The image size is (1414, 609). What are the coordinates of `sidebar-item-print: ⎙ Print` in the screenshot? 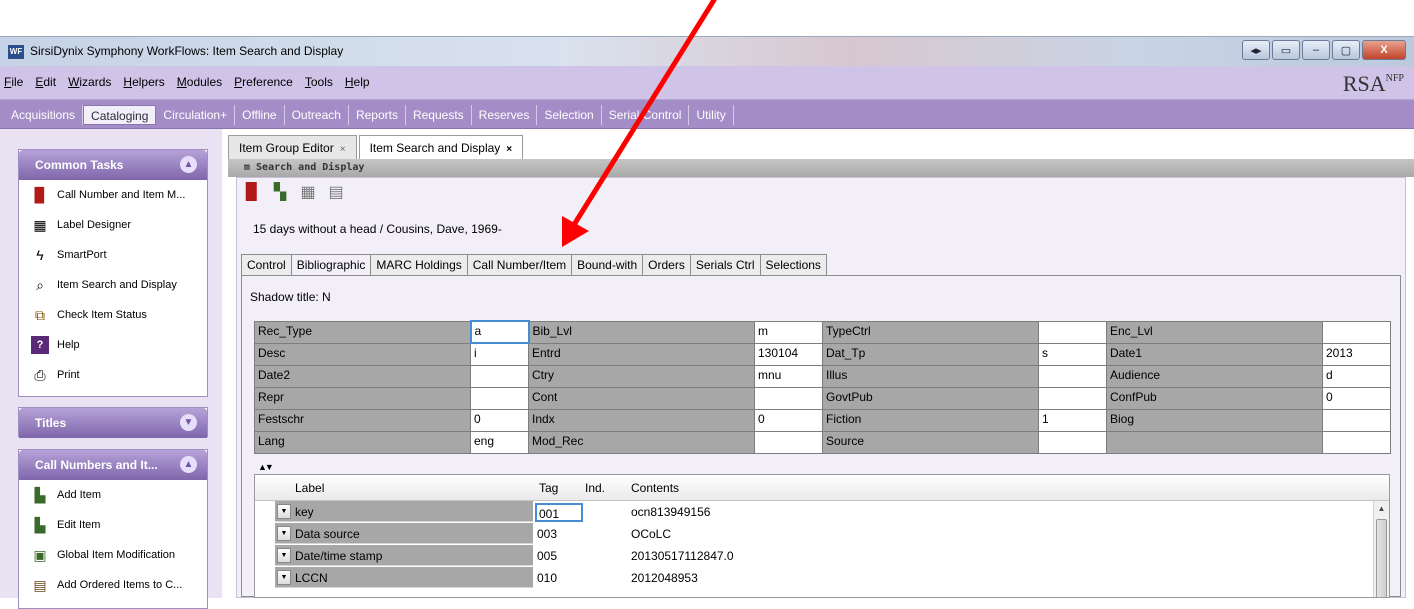 It's located at (113, 375).